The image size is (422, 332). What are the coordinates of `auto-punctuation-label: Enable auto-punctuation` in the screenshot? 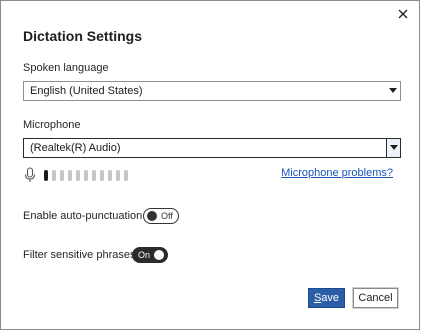 It's located at (83, 216).